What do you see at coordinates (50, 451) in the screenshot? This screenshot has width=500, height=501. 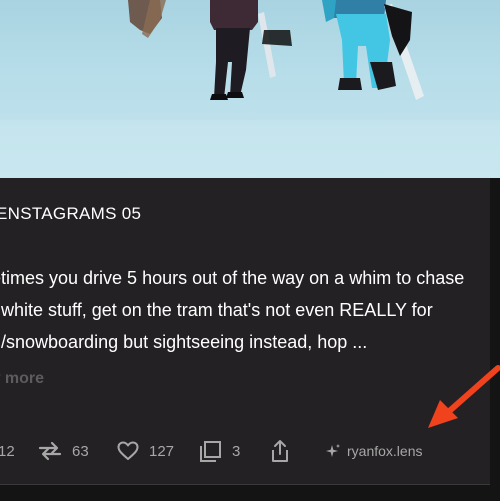 I see `repost-arrows-icon` at bounding box center [50, 451].